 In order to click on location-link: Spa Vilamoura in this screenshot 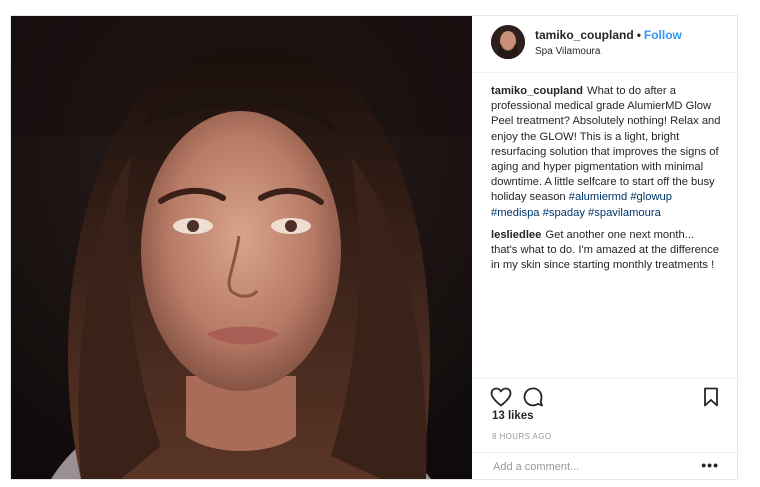, I will do `click(567, 51)`.